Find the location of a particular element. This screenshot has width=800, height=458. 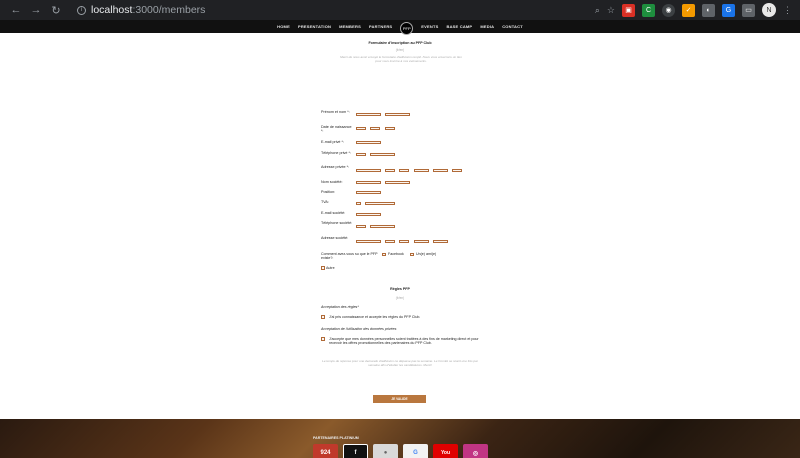

rules-title: Règles PFP is located at coordinates (400, 289).